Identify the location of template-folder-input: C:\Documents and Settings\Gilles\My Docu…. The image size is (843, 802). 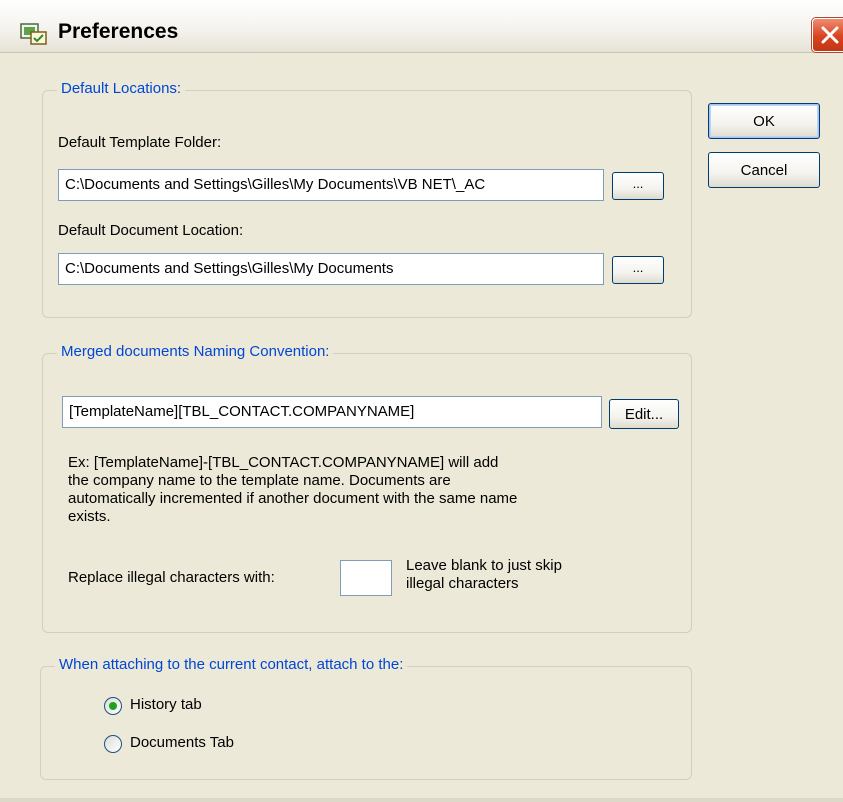
(331, 185).